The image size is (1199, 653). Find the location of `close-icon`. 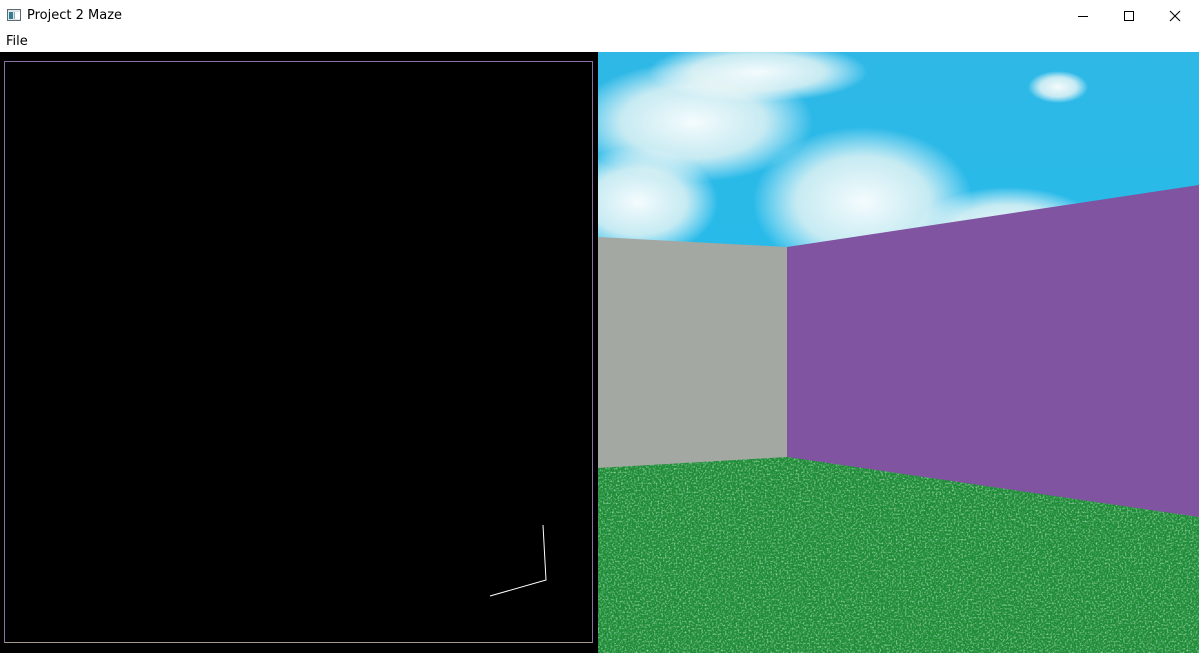

close-icon is located at coordinates (1175, 15).